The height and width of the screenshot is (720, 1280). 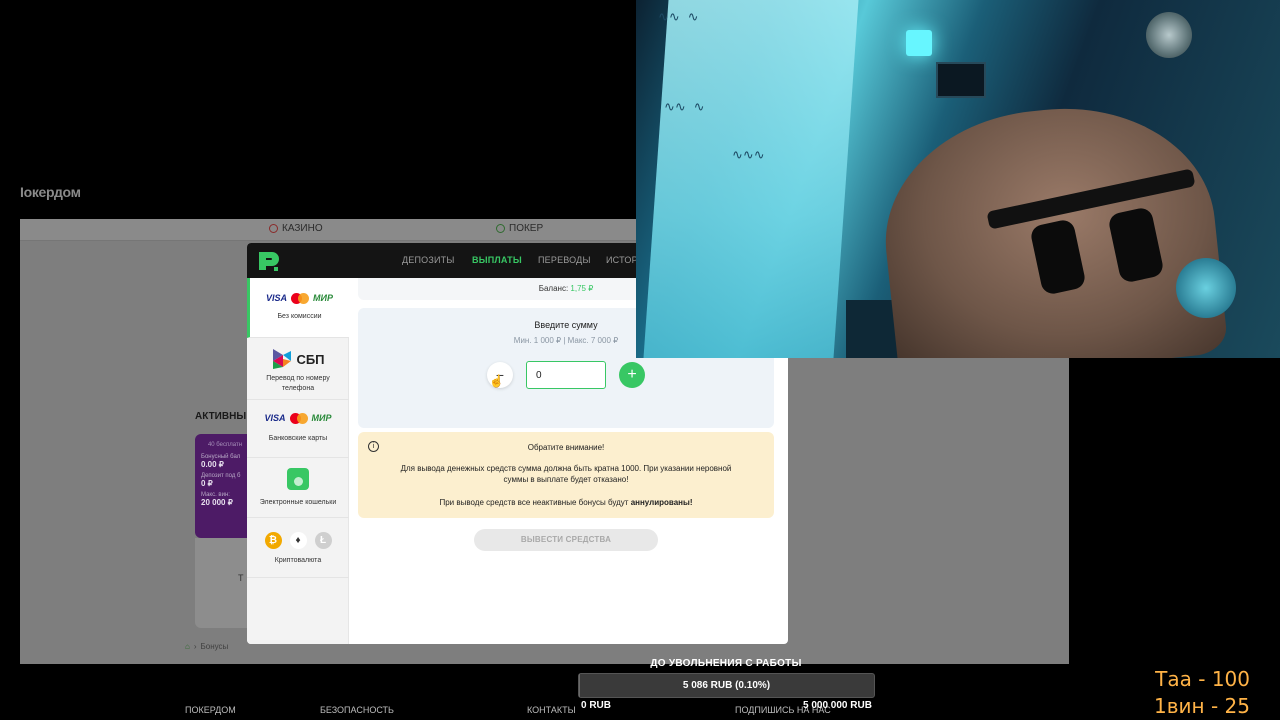 What do you see at coordinates (323, 540) in the screenshot?
I see `litecoin-icon: Ł` at bounding box center [323, 540].